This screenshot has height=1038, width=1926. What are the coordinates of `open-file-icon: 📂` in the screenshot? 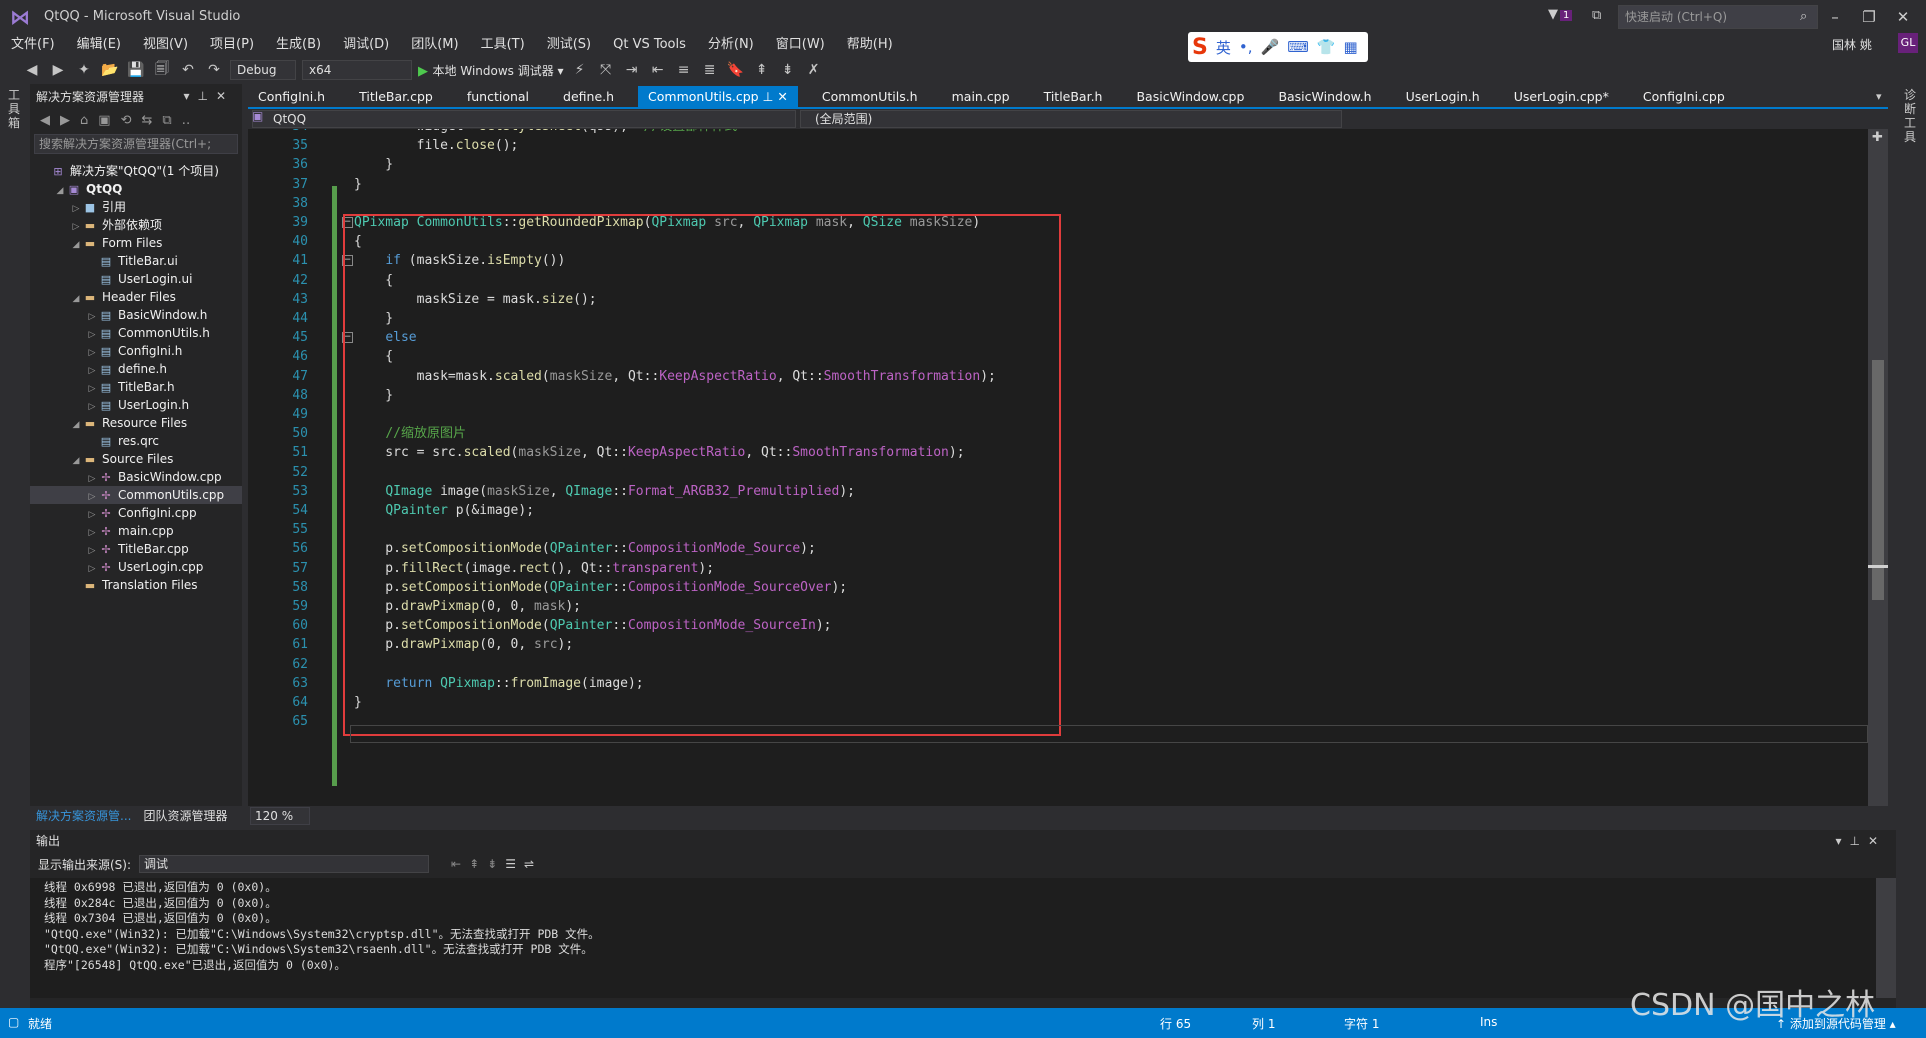 It's located at (110, 70).